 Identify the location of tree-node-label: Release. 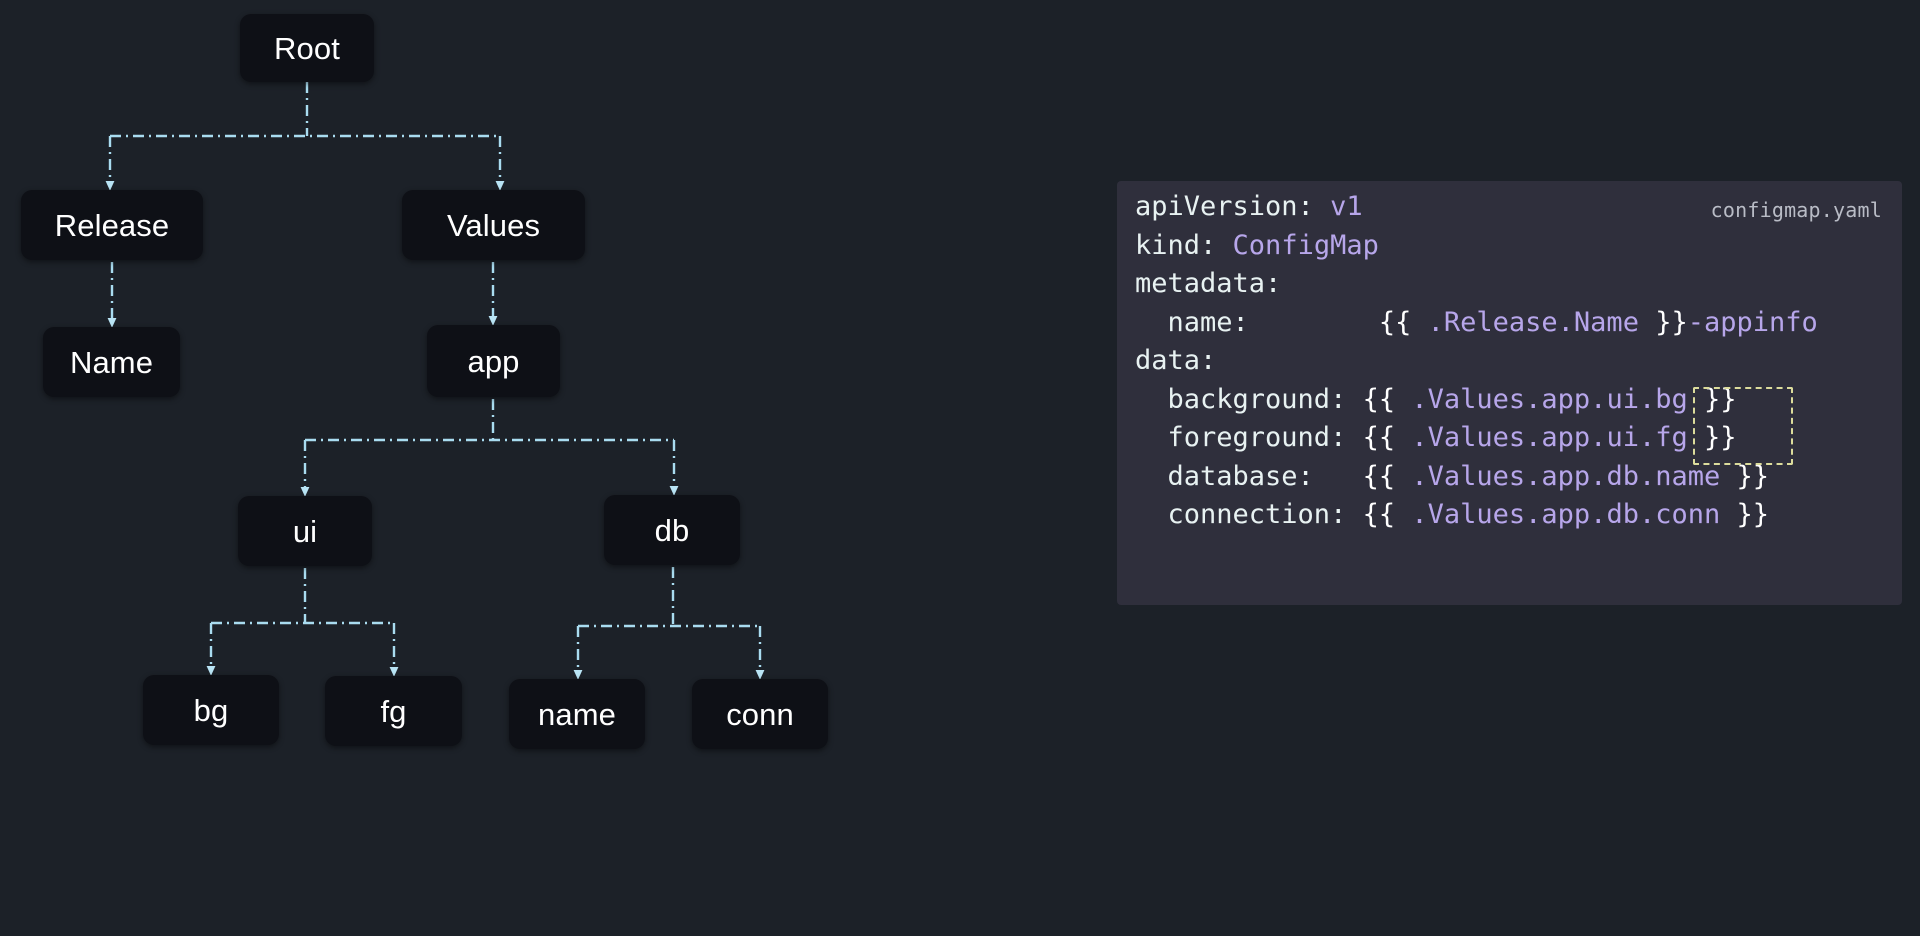
(112, 225).